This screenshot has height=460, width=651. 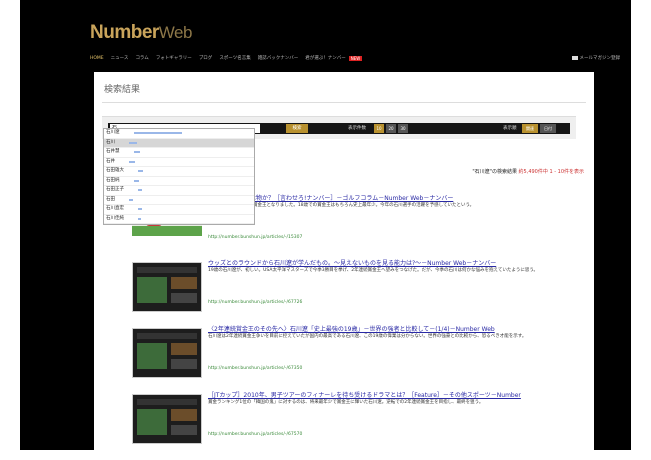 I want to click on nav-item-back-numbers: 雑誌バックナンバー, so click(x=278, y=58).